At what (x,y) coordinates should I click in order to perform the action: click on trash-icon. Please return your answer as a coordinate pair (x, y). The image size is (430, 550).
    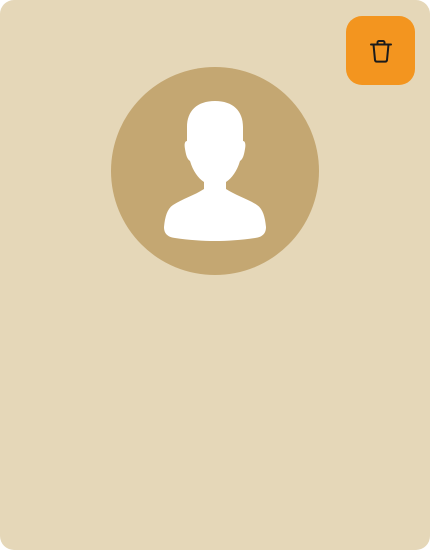
    Looking at the image, I should click on (380, 51).